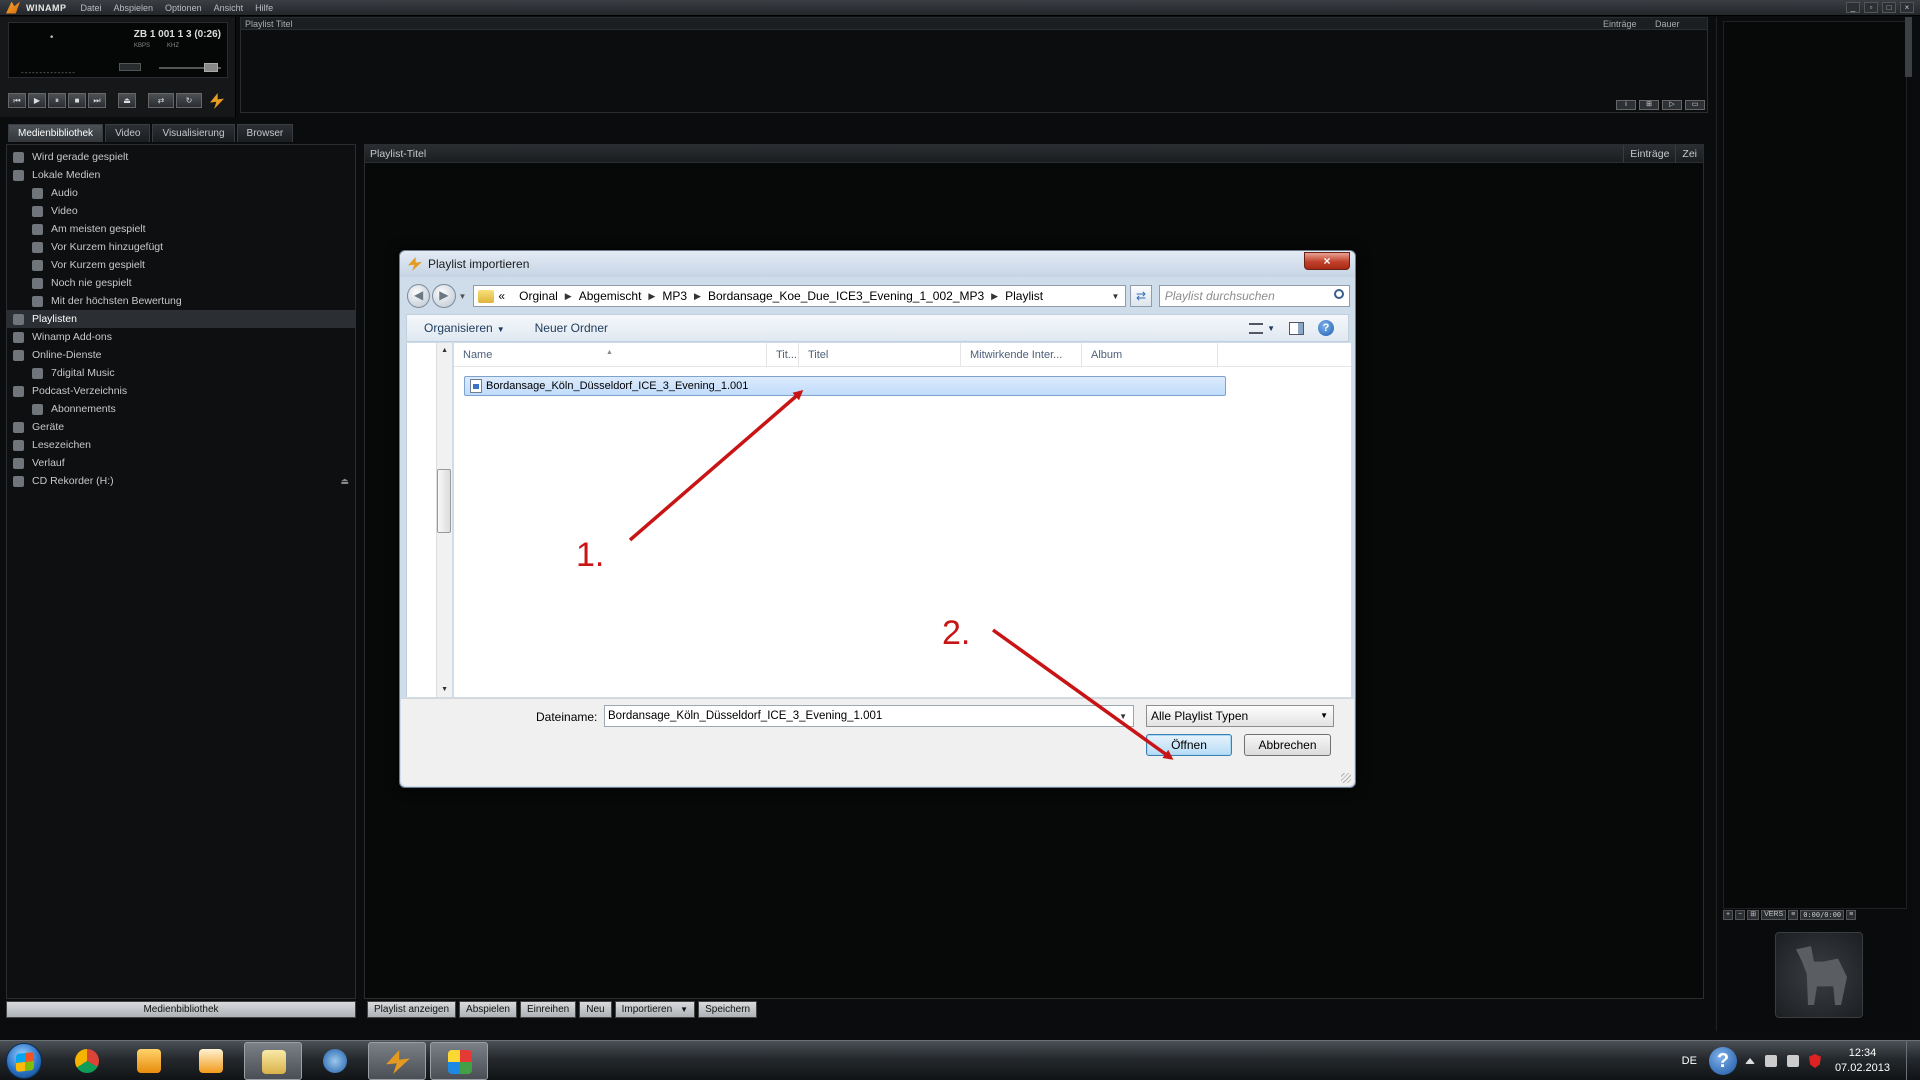 Image resolution: width=1920 pixels, height=1080 pixels. I want to click on show-hidden-icons-icon, so click(1749, 1061).